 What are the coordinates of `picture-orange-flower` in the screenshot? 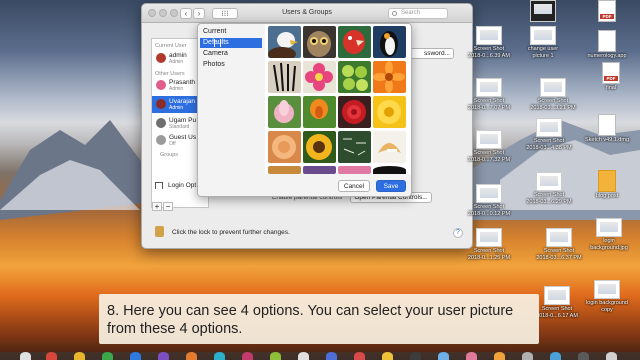 It's located at (389, 77).